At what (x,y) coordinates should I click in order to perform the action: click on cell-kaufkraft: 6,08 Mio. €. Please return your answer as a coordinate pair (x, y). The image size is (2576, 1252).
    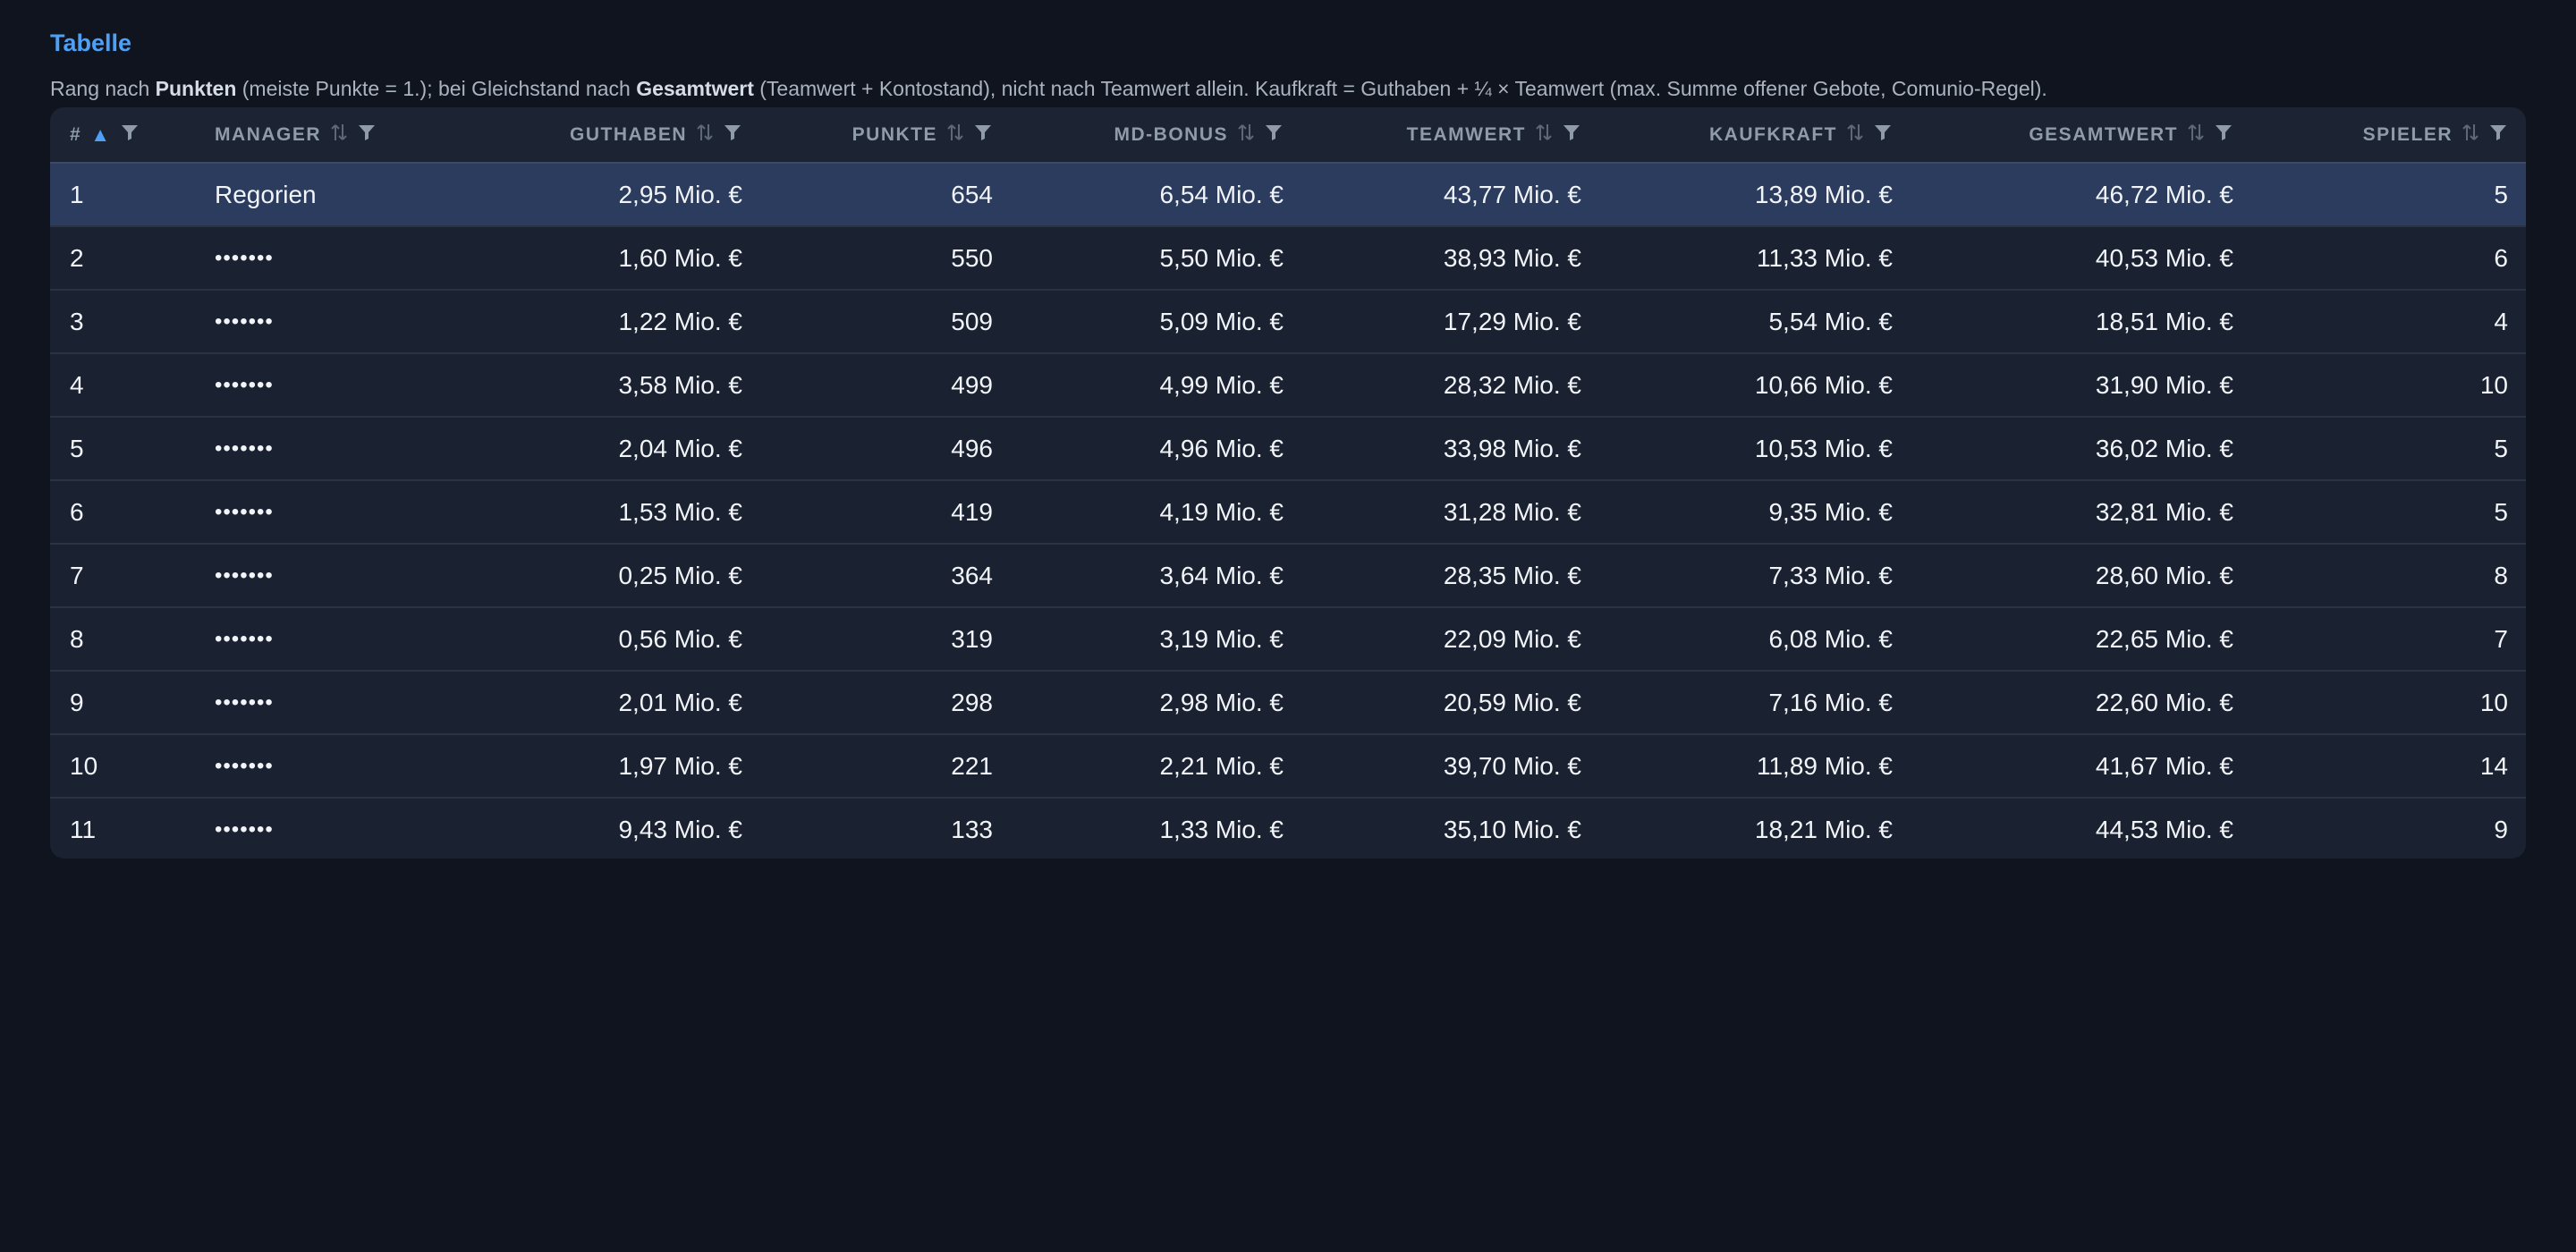
    Looking at the image, I should click on (1830, 639).